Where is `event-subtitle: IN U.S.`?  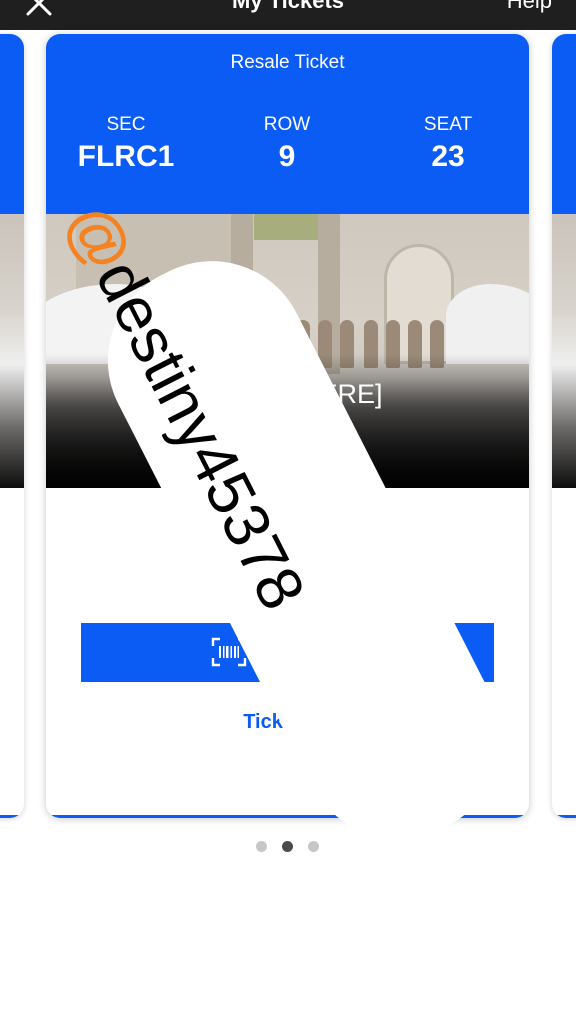
event-subtitle: IN U.S. is located at coordinates (287, 429).